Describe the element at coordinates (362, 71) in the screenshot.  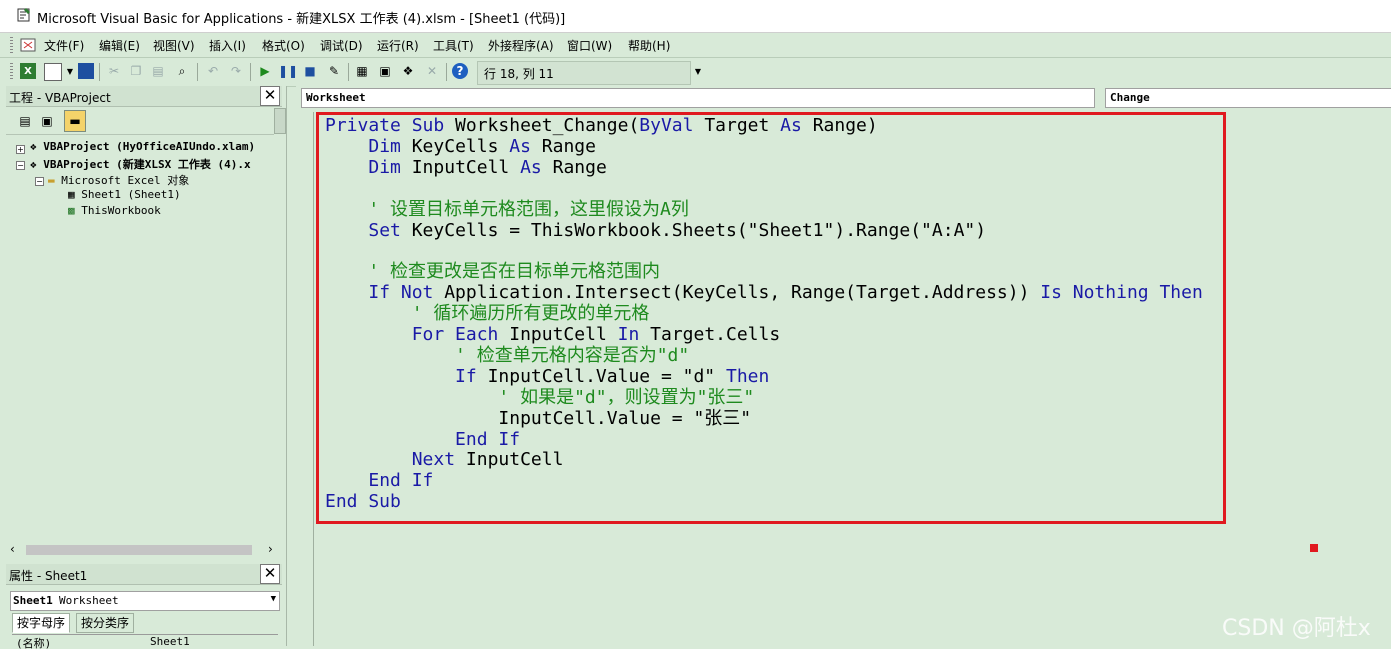
I see `project-explorer-icon: ▦` at that location.